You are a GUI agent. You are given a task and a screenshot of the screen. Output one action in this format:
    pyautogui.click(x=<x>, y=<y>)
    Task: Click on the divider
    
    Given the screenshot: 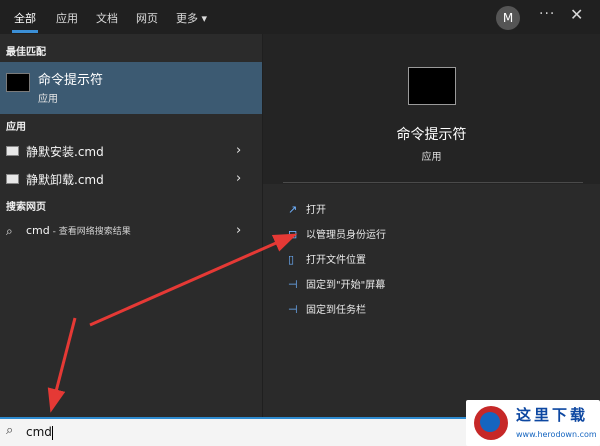 What is the action you would take?
    pyautogui.click(x=433, y=182)
    